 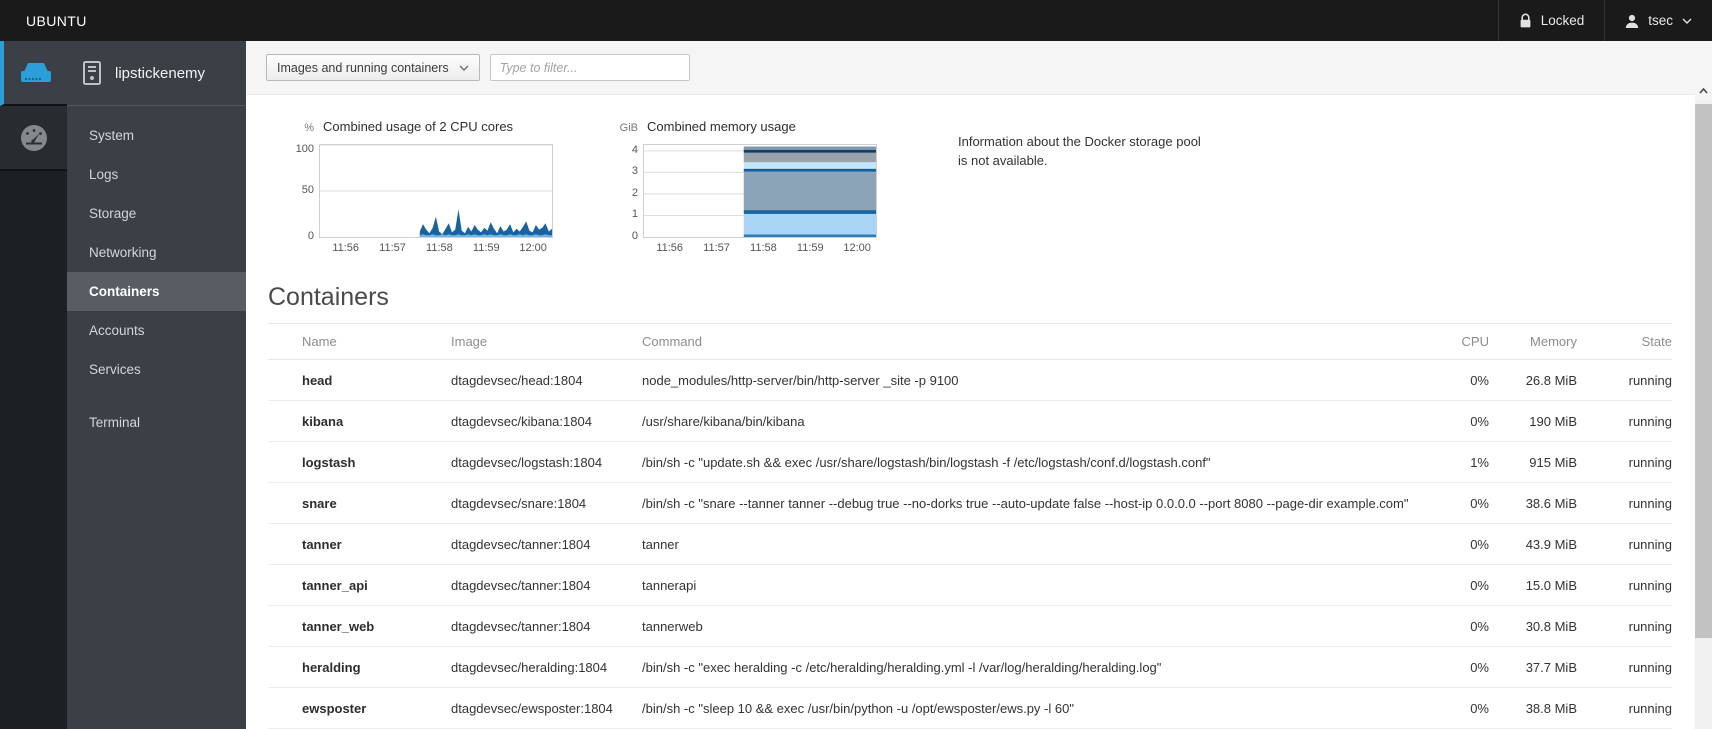 What do you see at coordinates (1003, 160) in the screenshot?
I see `storage-pool-note-line2: is not available.` at bounding box center [1003, 160].